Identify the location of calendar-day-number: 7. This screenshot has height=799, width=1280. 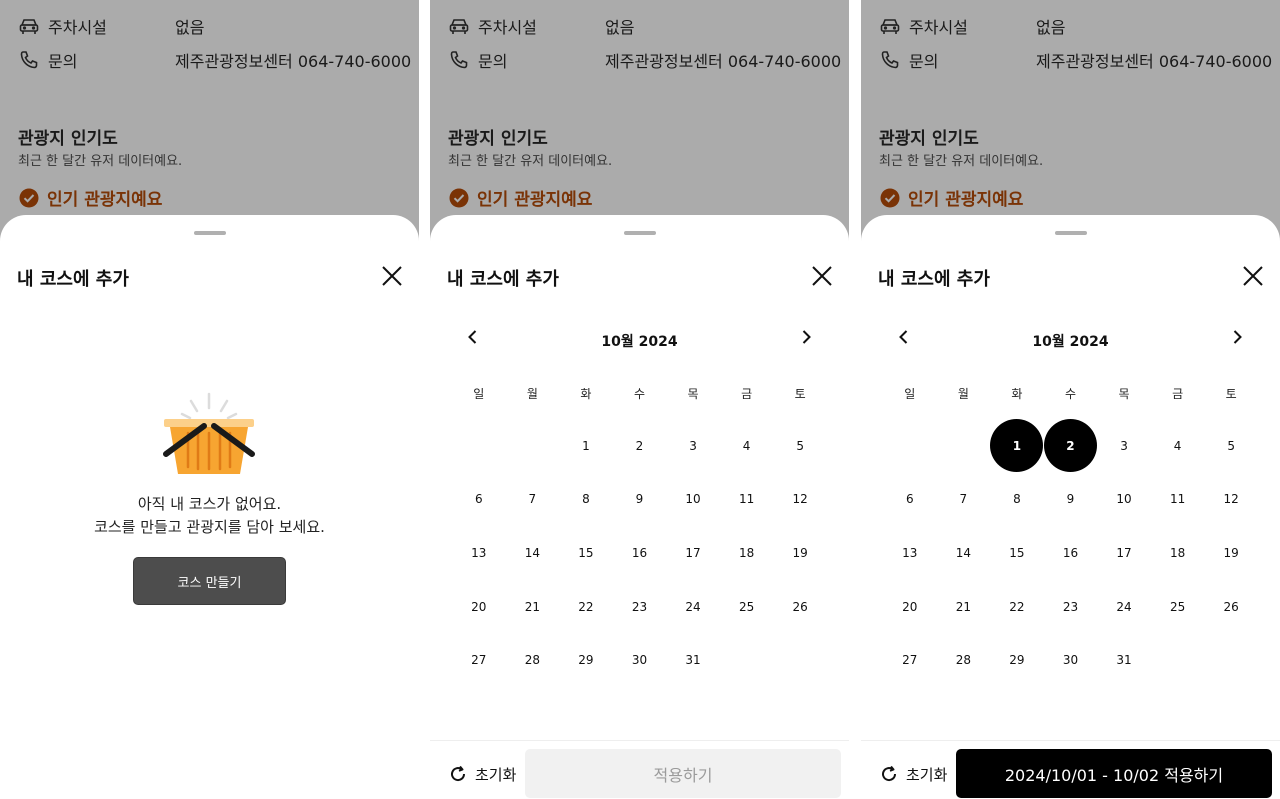
(532, 499).